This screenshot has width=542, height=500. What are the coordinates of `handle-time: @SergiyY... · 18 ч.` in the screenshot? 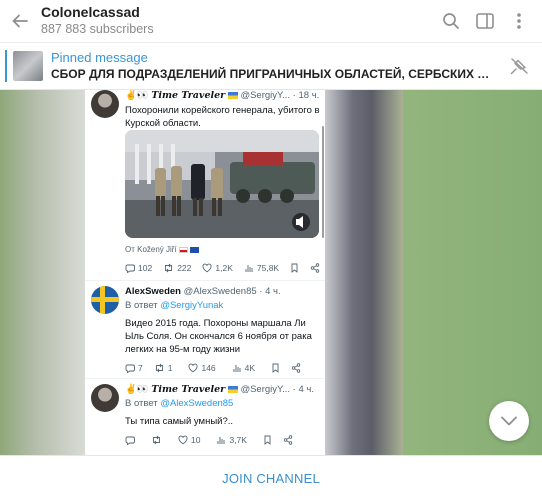 It's located at (280, 95).